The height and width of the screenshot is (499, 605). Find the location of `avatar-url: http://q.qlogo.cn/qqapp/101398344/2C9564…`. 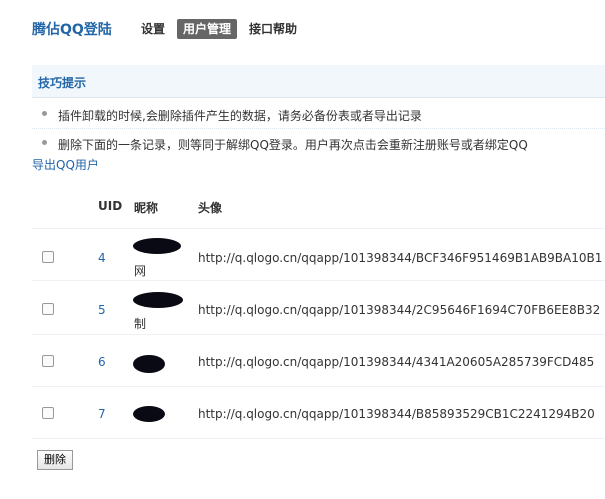

avatar-url: http://q.qlogo.cn/qqapp/101398344/2C9564… is located at coordinates (399, 310).